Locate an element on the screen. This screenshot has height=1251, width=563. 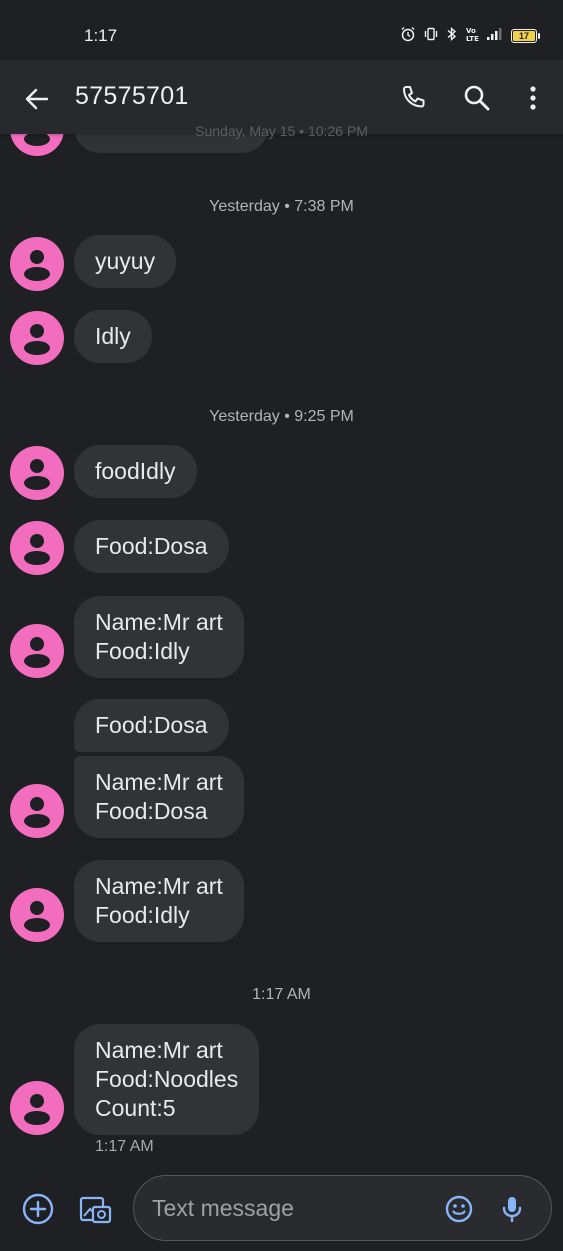
message-bubble: Idly is located at coordinates (113, 336).